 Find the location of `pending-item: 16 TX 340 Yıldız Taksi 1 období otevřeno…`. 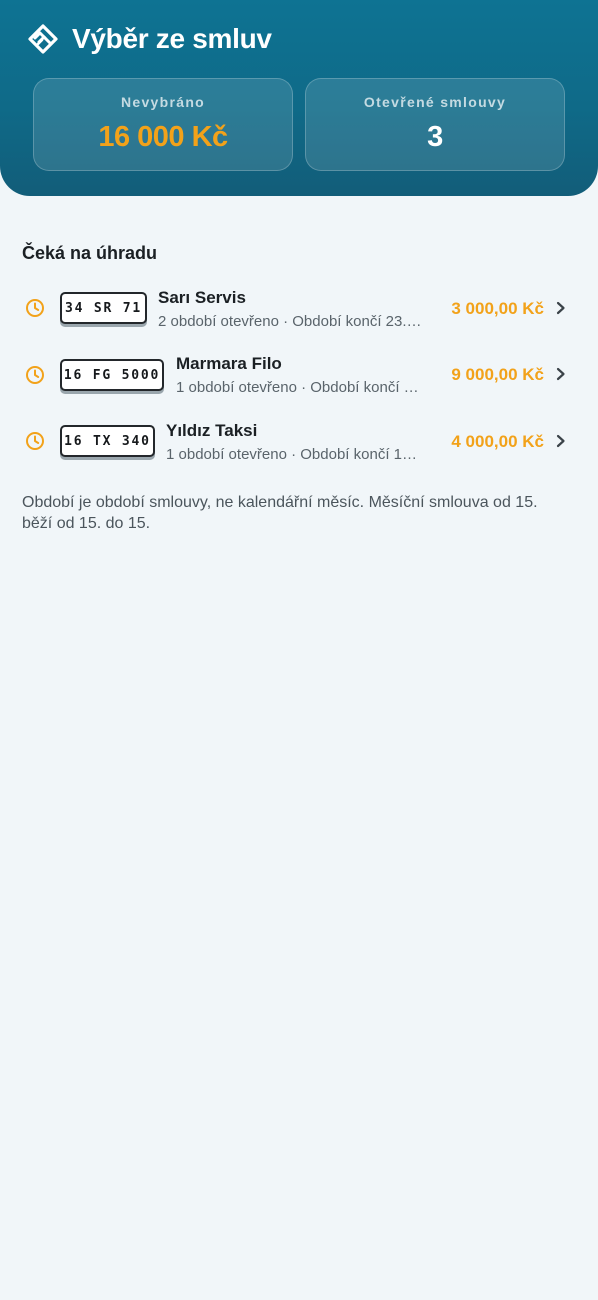

pending-item: 16 TX 340 Yıldız Taksi 1 období otevřeno… is located at coordinates (299, 441).